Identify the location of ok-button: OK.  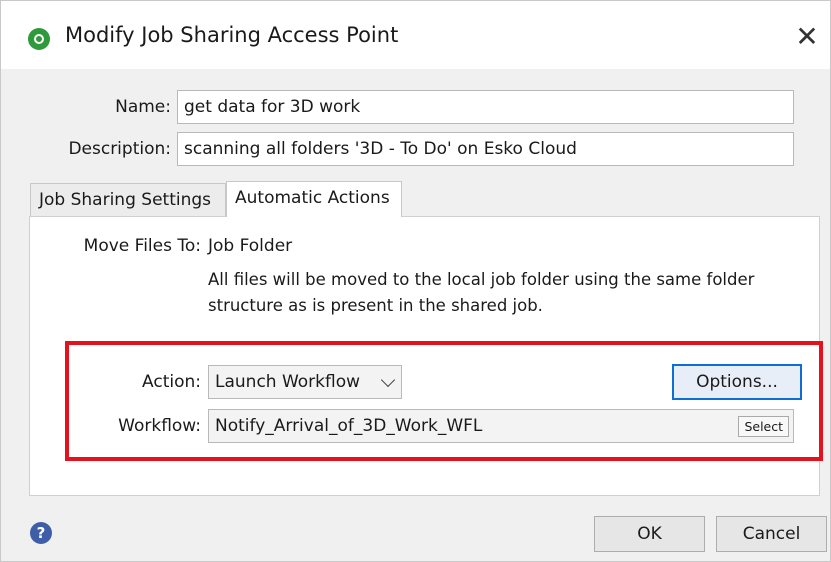
(649, 534).